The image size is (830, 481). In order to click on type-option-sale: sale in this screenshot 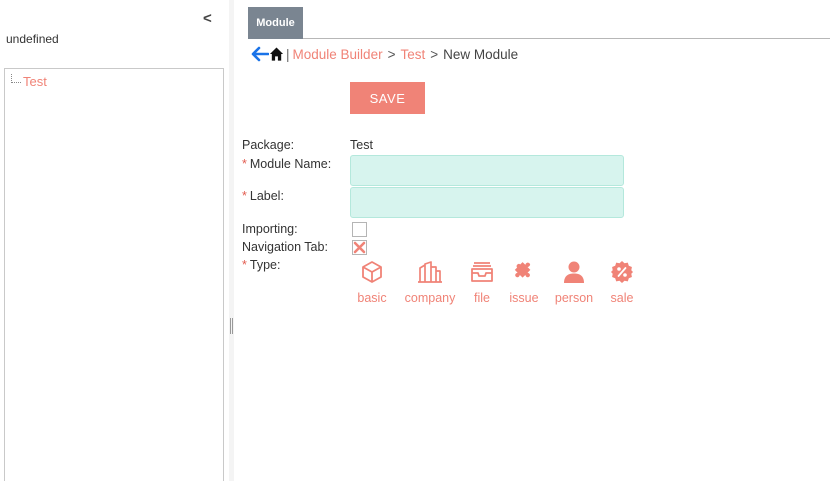, I will do `click(622, 282)`.